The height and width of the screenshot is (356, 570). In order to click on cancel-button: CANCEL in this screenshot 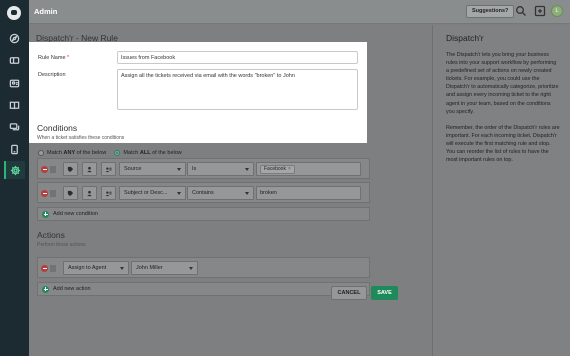, I will do `click(349, 293)`.